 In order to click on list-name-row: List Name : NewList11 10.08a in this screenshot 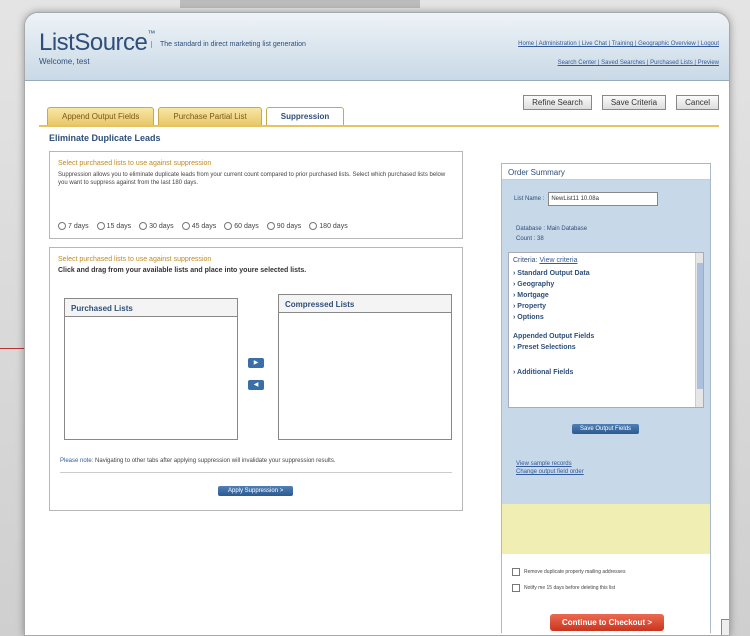, I will do `click(586, 199)`.